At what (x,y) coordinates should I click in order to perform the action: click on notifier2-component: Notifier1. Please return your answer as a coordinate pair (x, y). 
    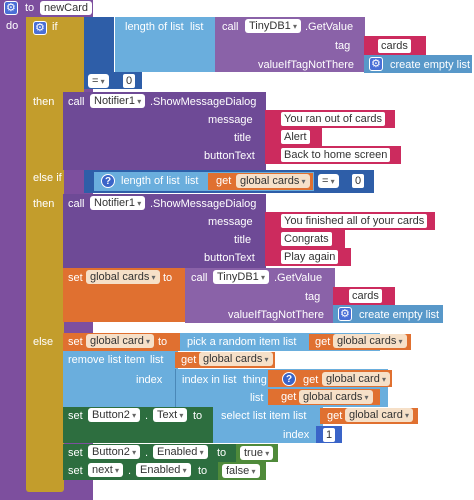
    Looking at the image, I should click on (118, 203).